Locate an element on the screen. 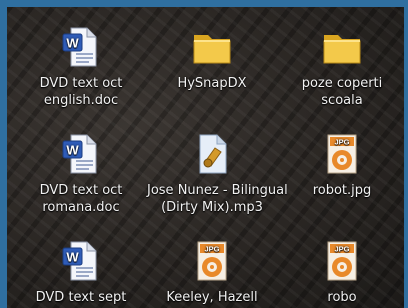 The height and width of the screenshot is (308, 408). desktop-item-hysnapdx: HySnapDX is located at coordinates (212, 58).